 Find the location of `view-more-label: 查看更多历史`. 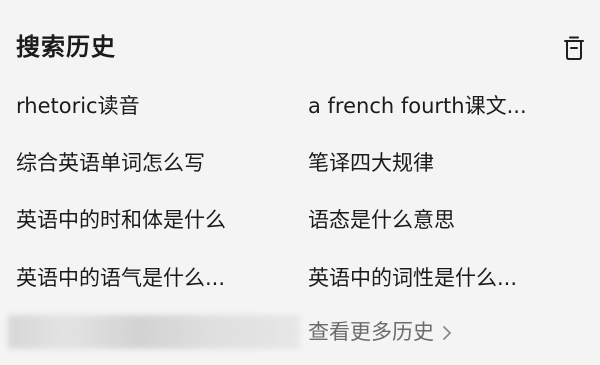

view-more-label: 查看更多历史 is located at coordinates (371, 332).